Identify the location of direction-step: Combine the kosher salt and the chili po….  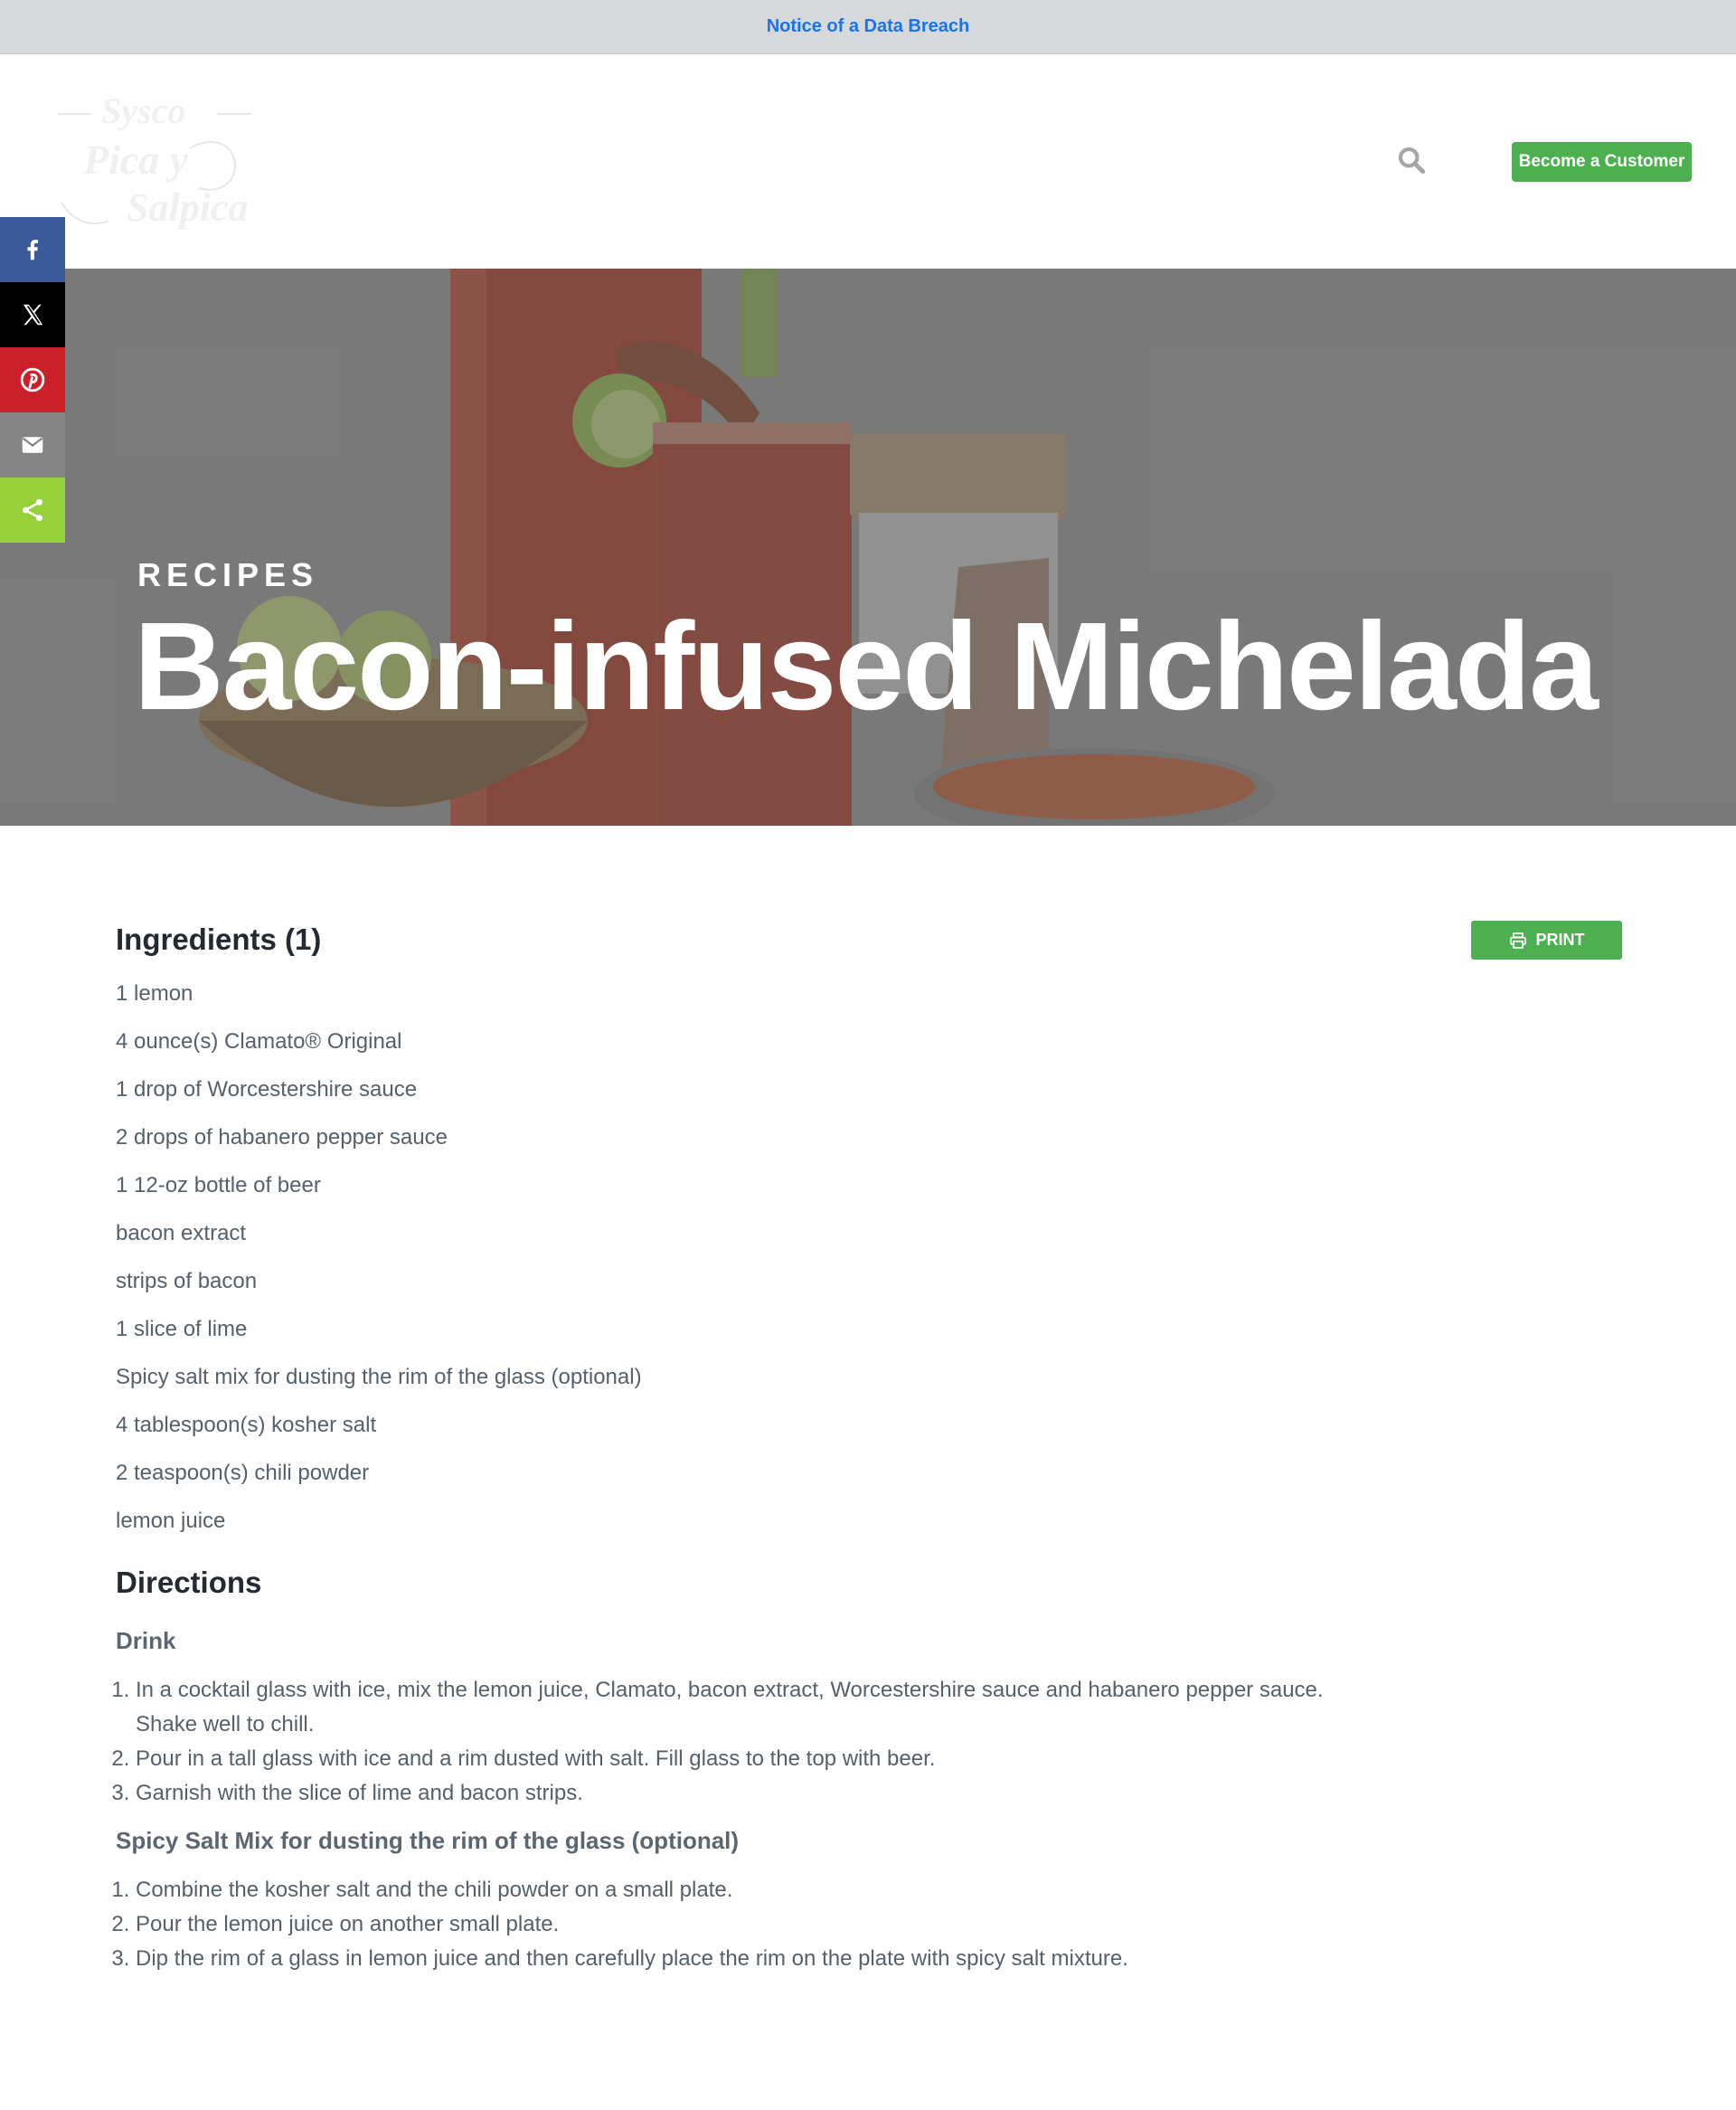
(732, 1890).